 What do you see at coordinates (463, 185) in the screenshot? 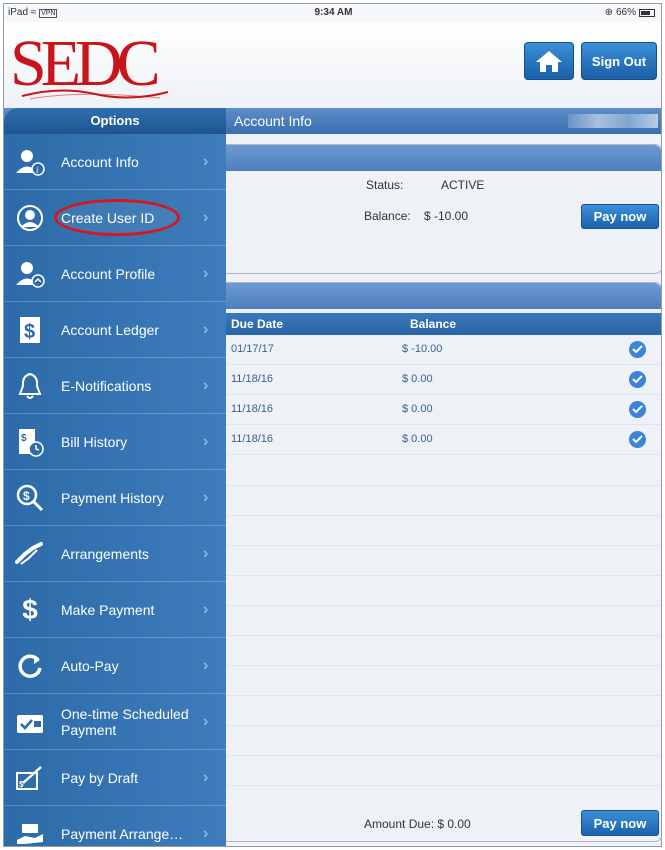
I see `status-value: ACTIVE` at bounding box center [463, 185].